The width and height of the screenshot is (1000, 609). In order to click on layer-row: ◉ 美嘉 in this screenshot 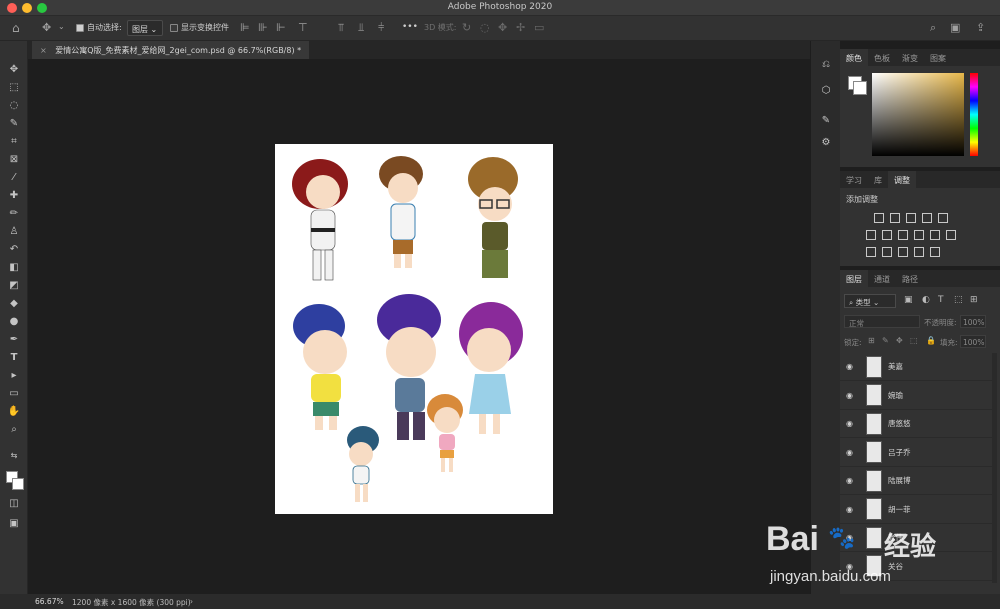, I will do `click(916, 367)`.